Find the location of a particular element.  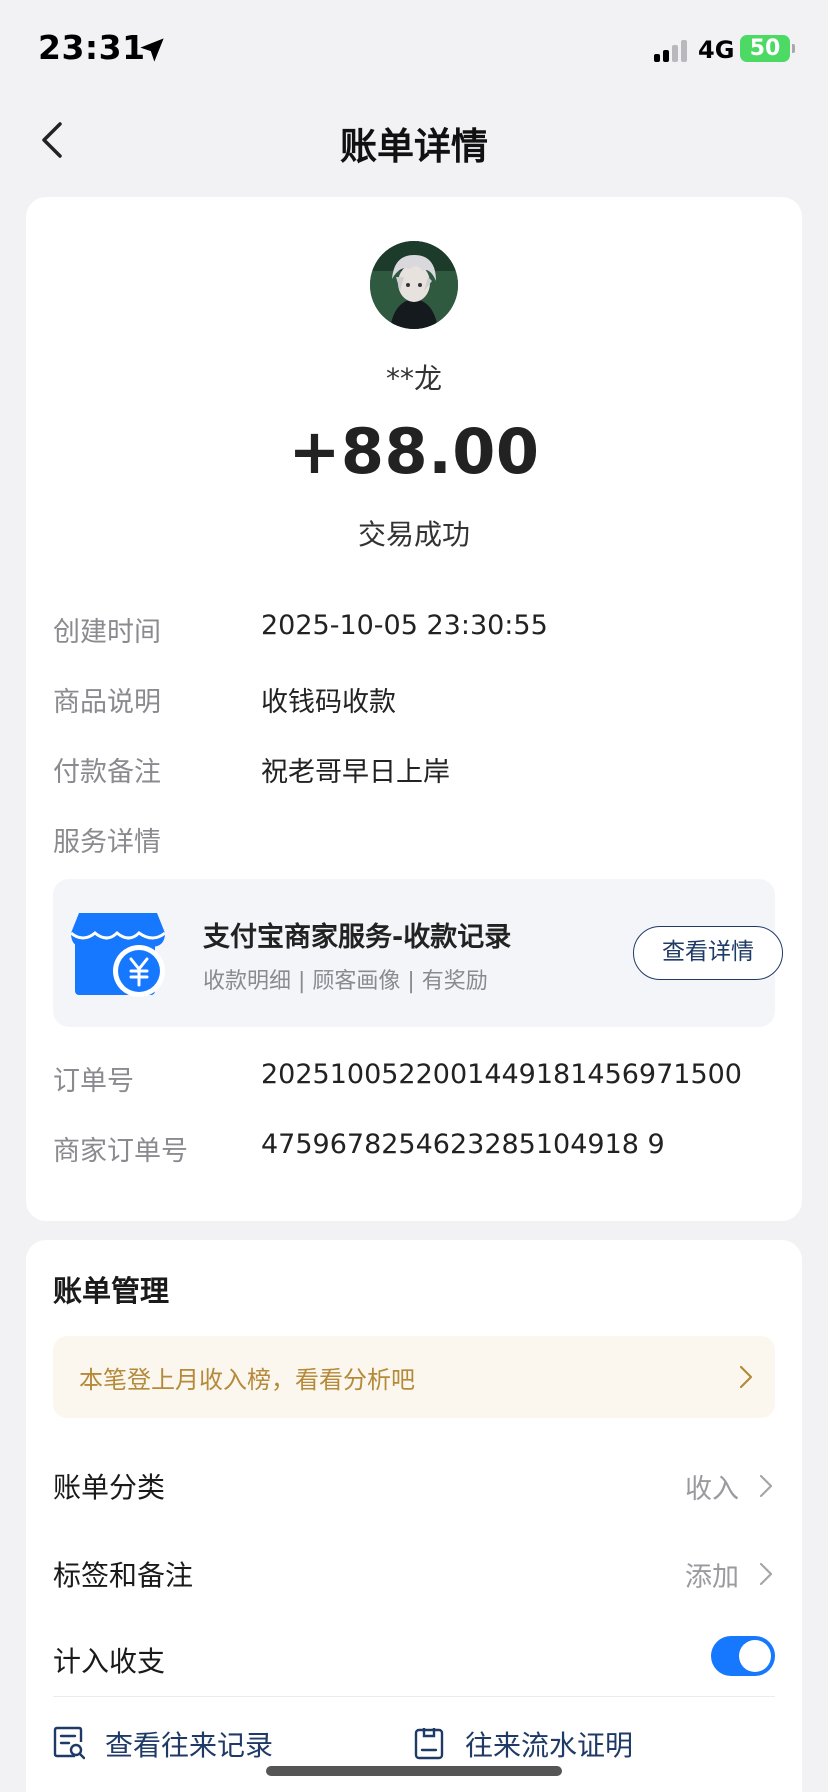

bill-category-row: 账单分类 收入 is located at coordinates (414, 1486).